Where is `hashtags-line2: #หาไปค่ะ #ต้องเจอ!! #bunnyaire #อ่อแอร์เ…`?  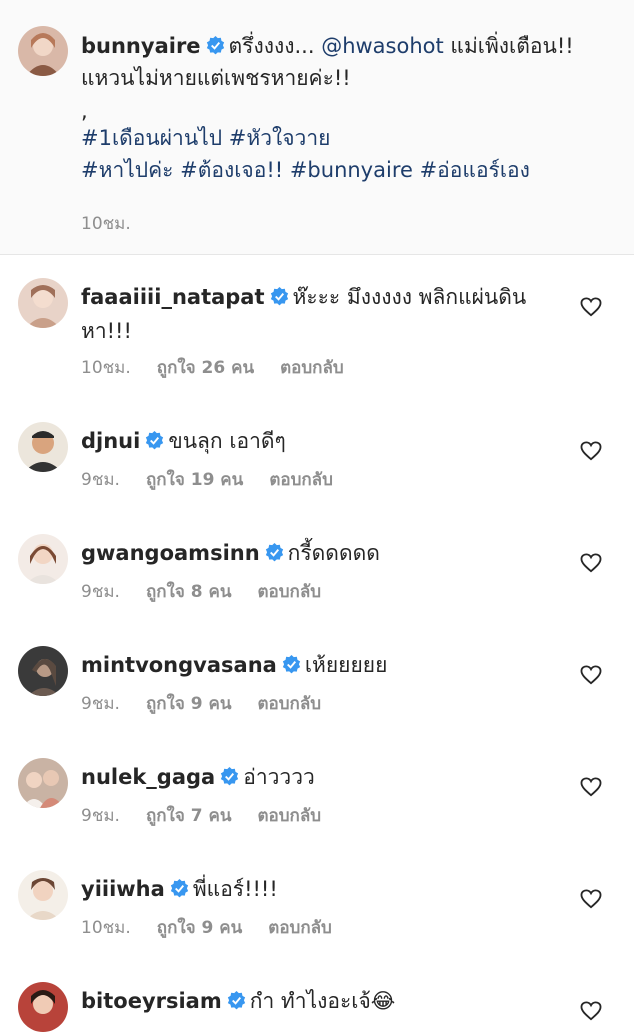
hashtags-line2: #หาไปค่ะ #ต้องเจอ!! #bunnyaire #อ่อแอร์เ… is located at coordinates (351, 170).